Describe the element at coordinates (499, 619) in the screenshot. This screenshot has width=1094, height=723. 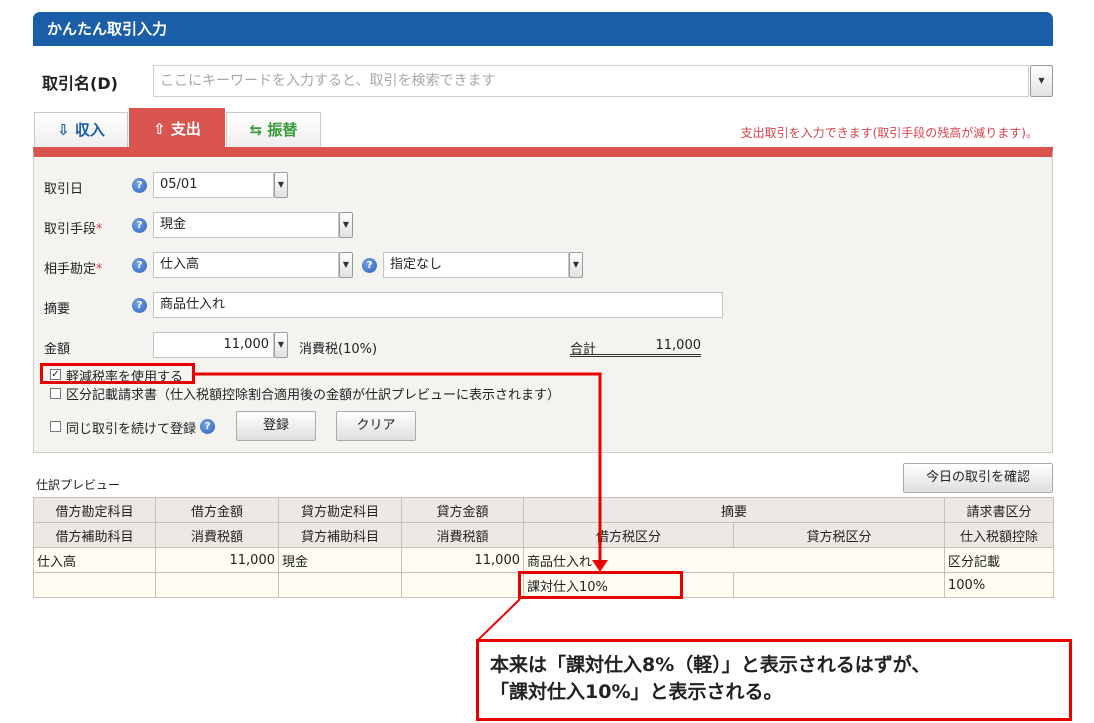
I see `callout-pointer` at that location.